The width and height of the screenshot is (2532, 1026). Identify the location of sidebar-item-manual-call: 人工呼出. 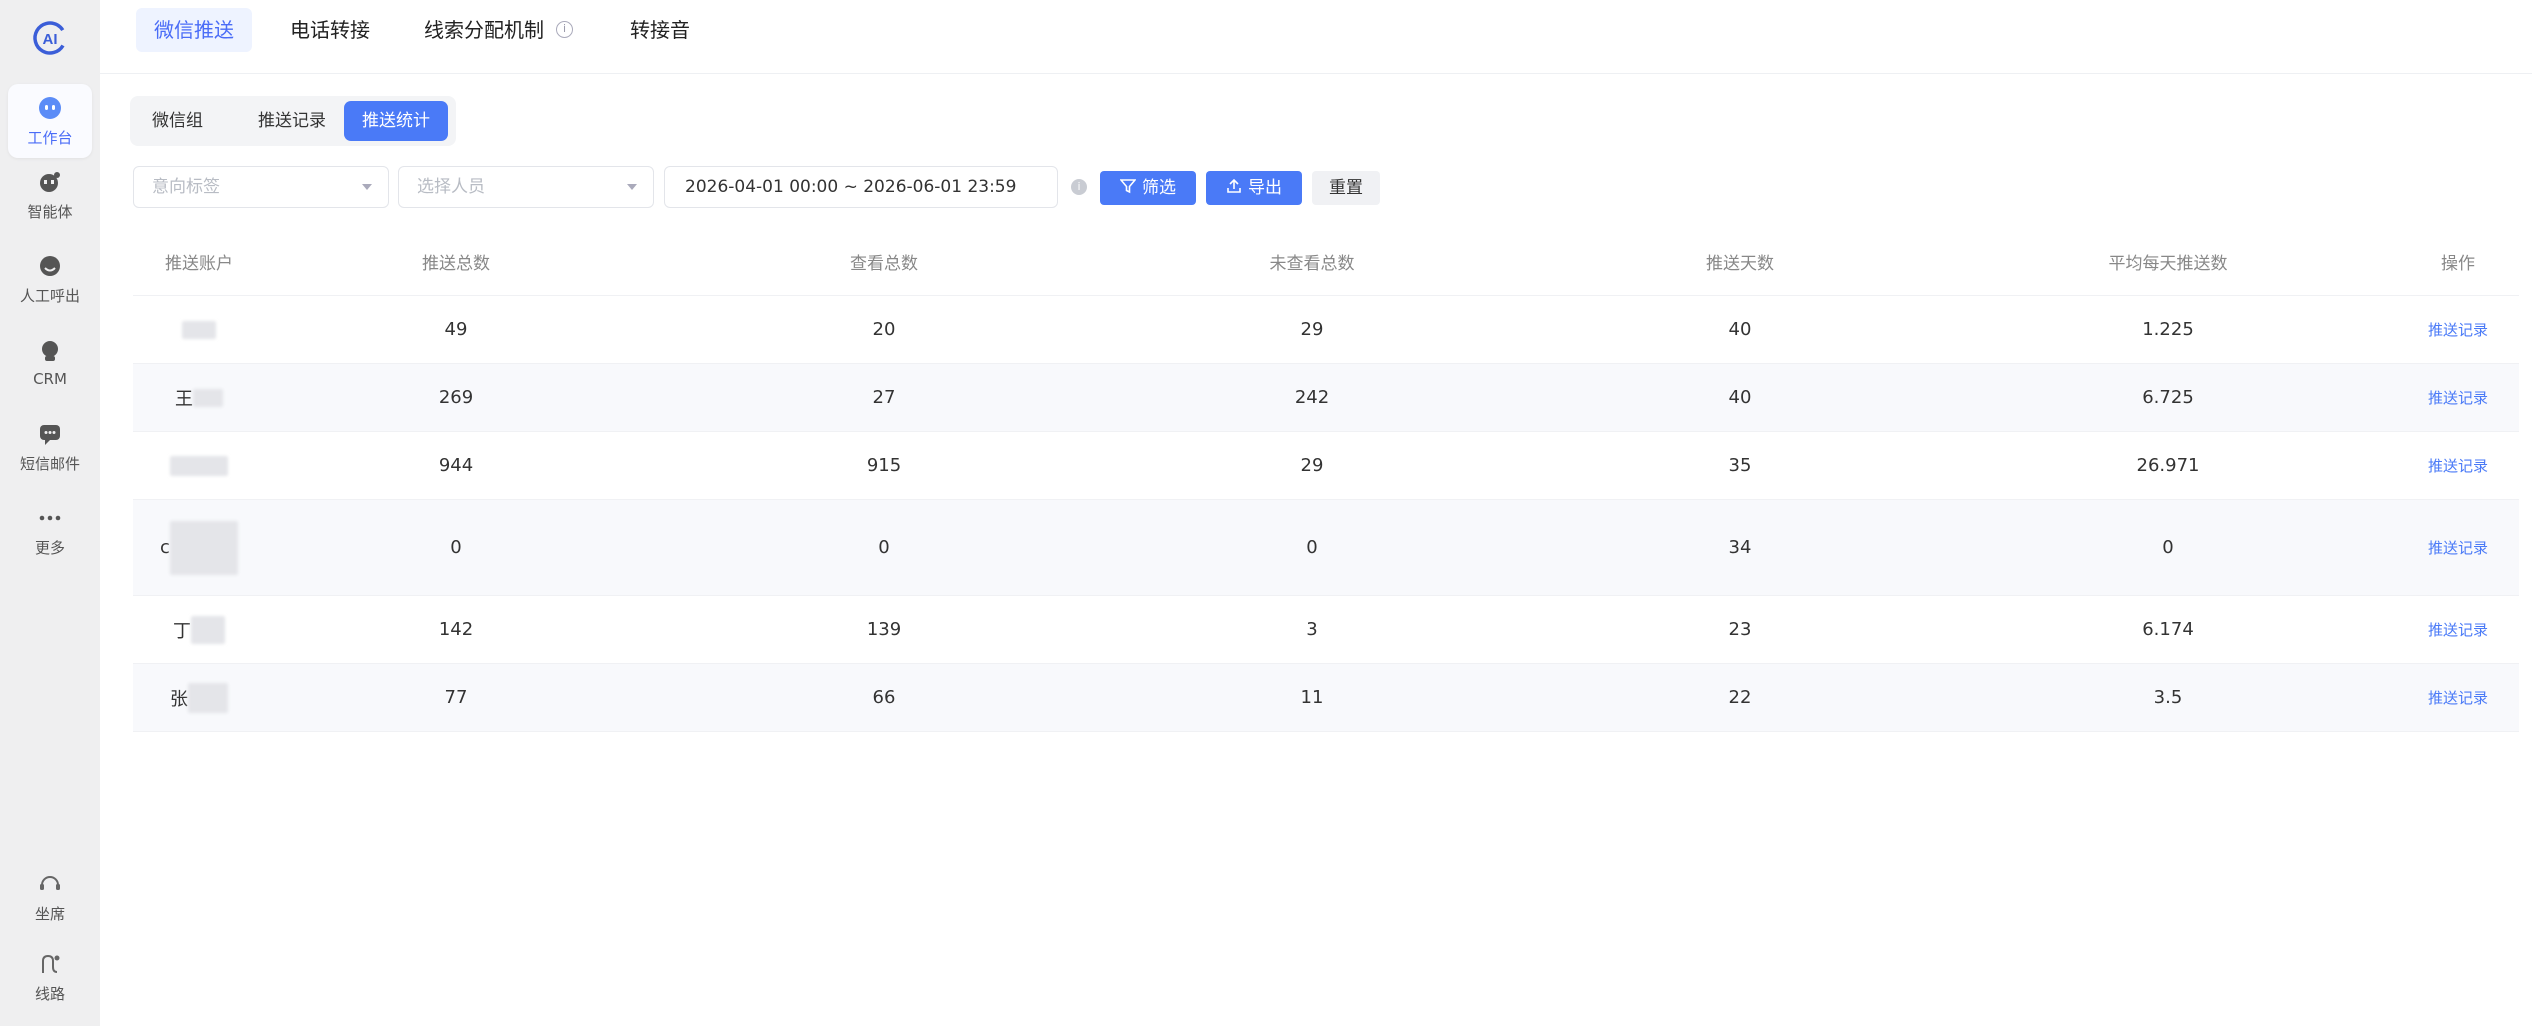
(50, 279).